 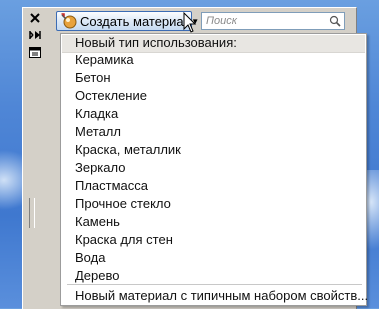 What do you see at coordinates (35, 158) in the screenshot?
I see `palette-titlebar` at bounding box center [35, 158].